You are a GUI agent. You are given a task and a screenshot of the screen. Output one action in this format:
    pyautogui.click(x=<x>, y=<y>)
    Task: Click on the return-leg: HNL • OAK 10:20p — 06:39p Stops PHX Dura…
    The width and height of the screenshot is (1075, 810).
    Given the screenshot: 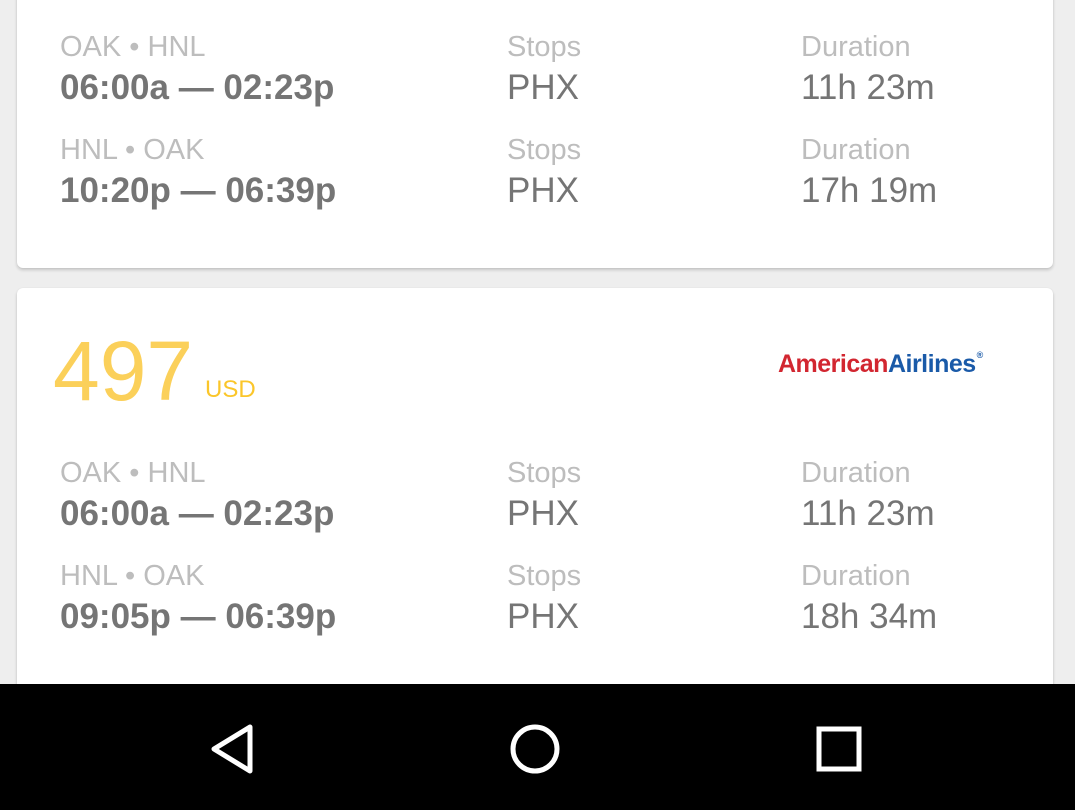 What is the action you would take?
    pyautogui.click(x=535, y=178)
    